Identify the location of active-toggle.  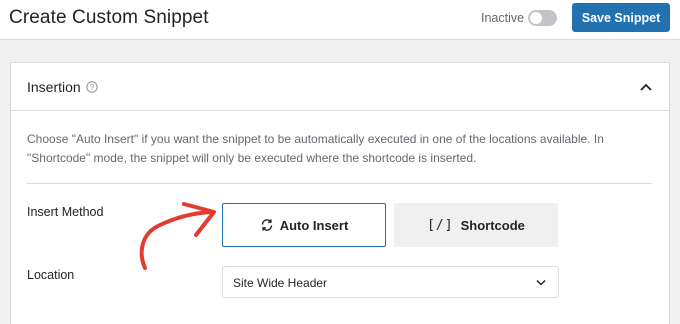
(542, 18).